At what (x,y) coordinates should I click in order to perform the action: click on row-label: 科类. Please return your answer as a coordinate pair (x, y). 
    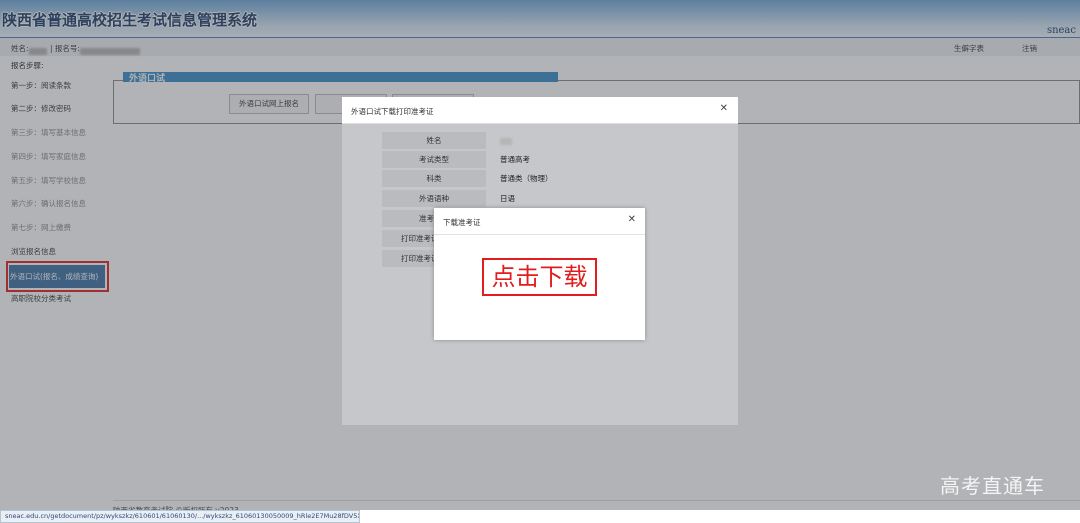
    Looking at the image, I should click on (434, 178).